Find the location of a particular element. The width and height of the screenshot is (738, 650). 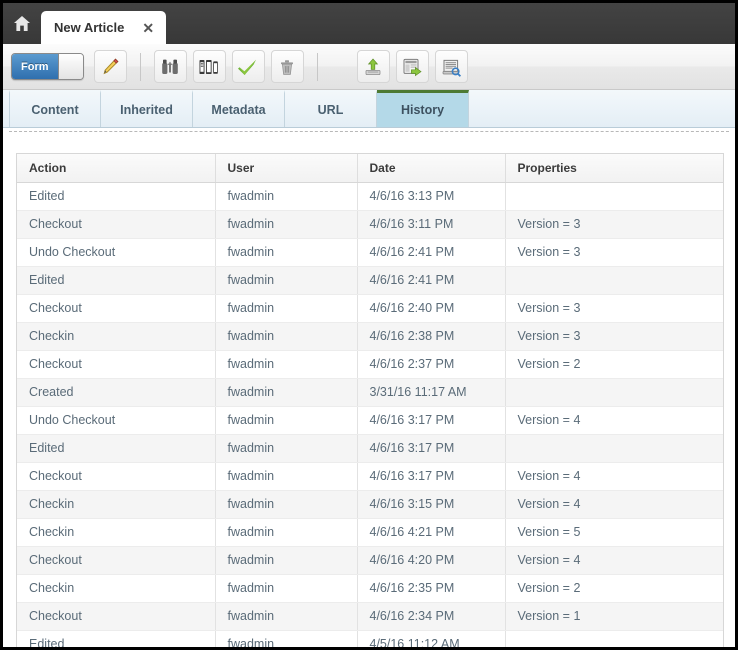

layout-button is located at coordinates (209, 66).